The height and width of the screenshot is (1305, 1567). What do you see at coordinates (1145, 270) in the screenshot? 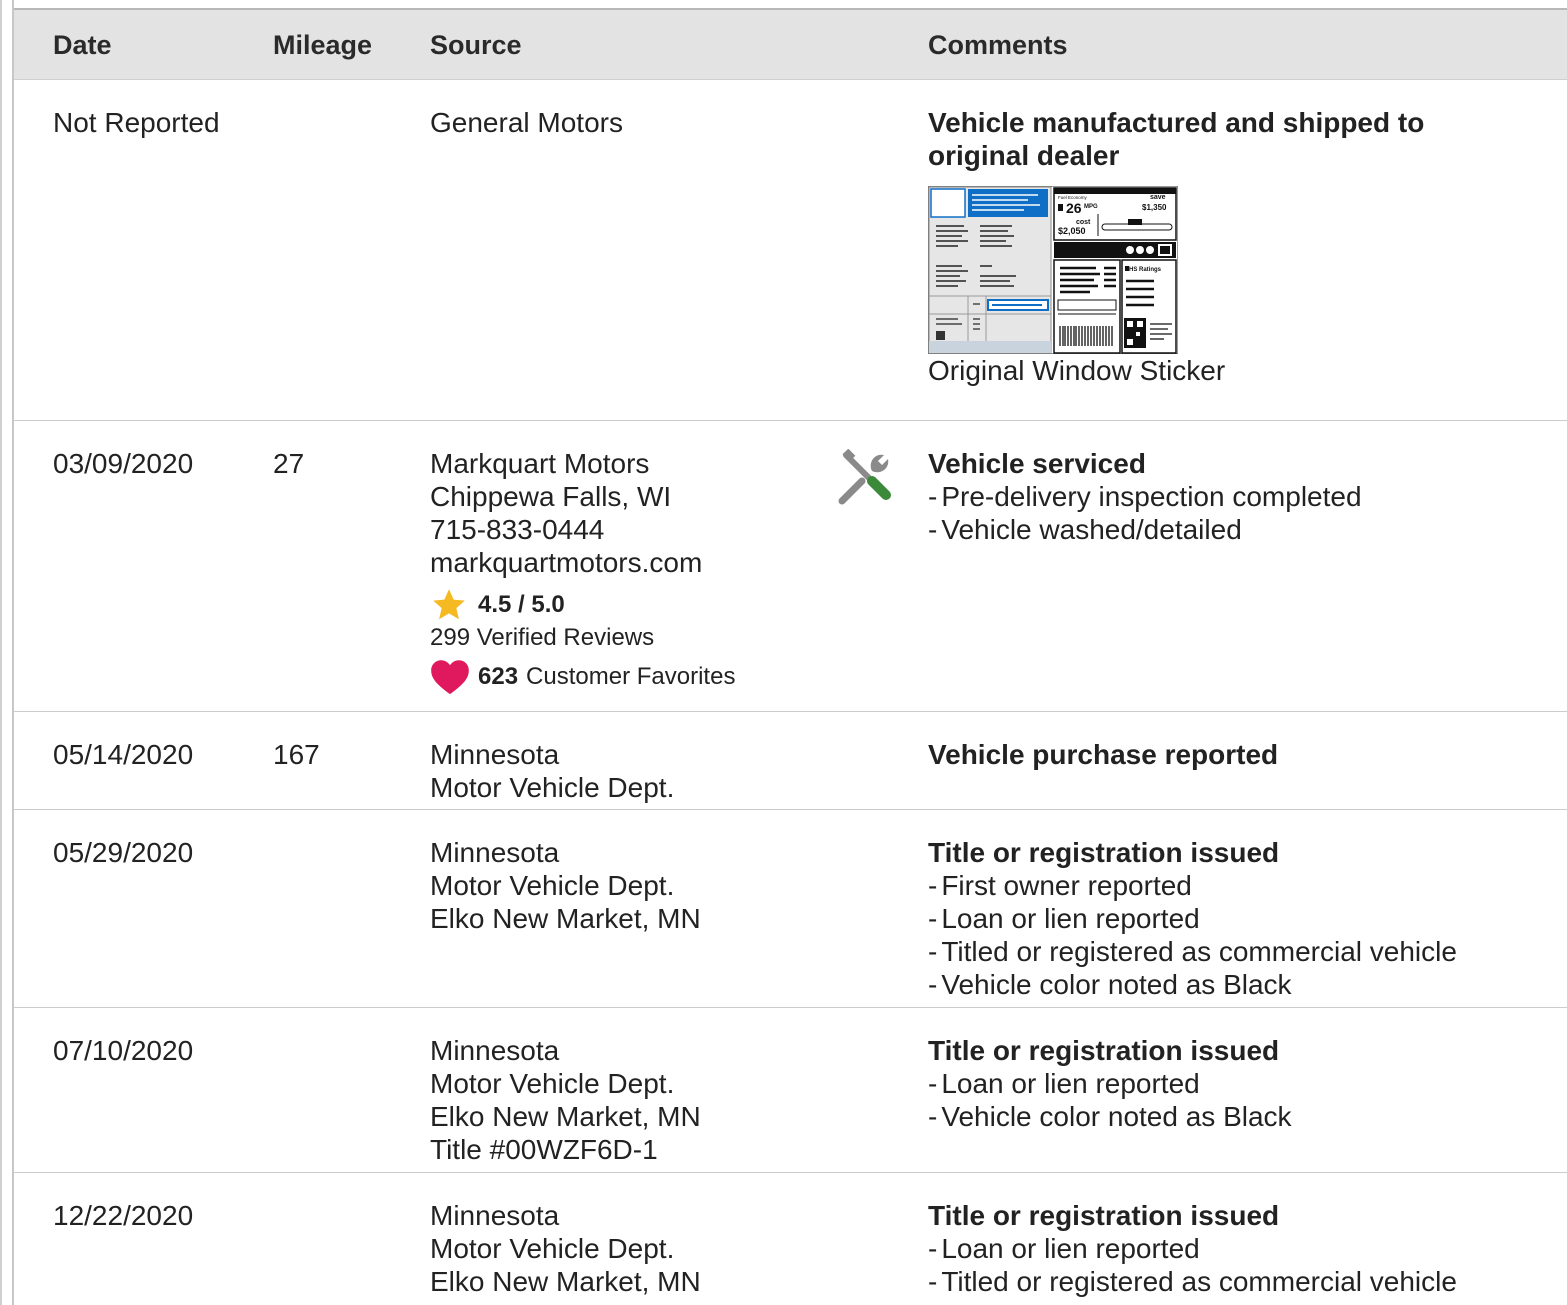
I see `svg-text: HS Ratings` at bounding box center [1145, 270].